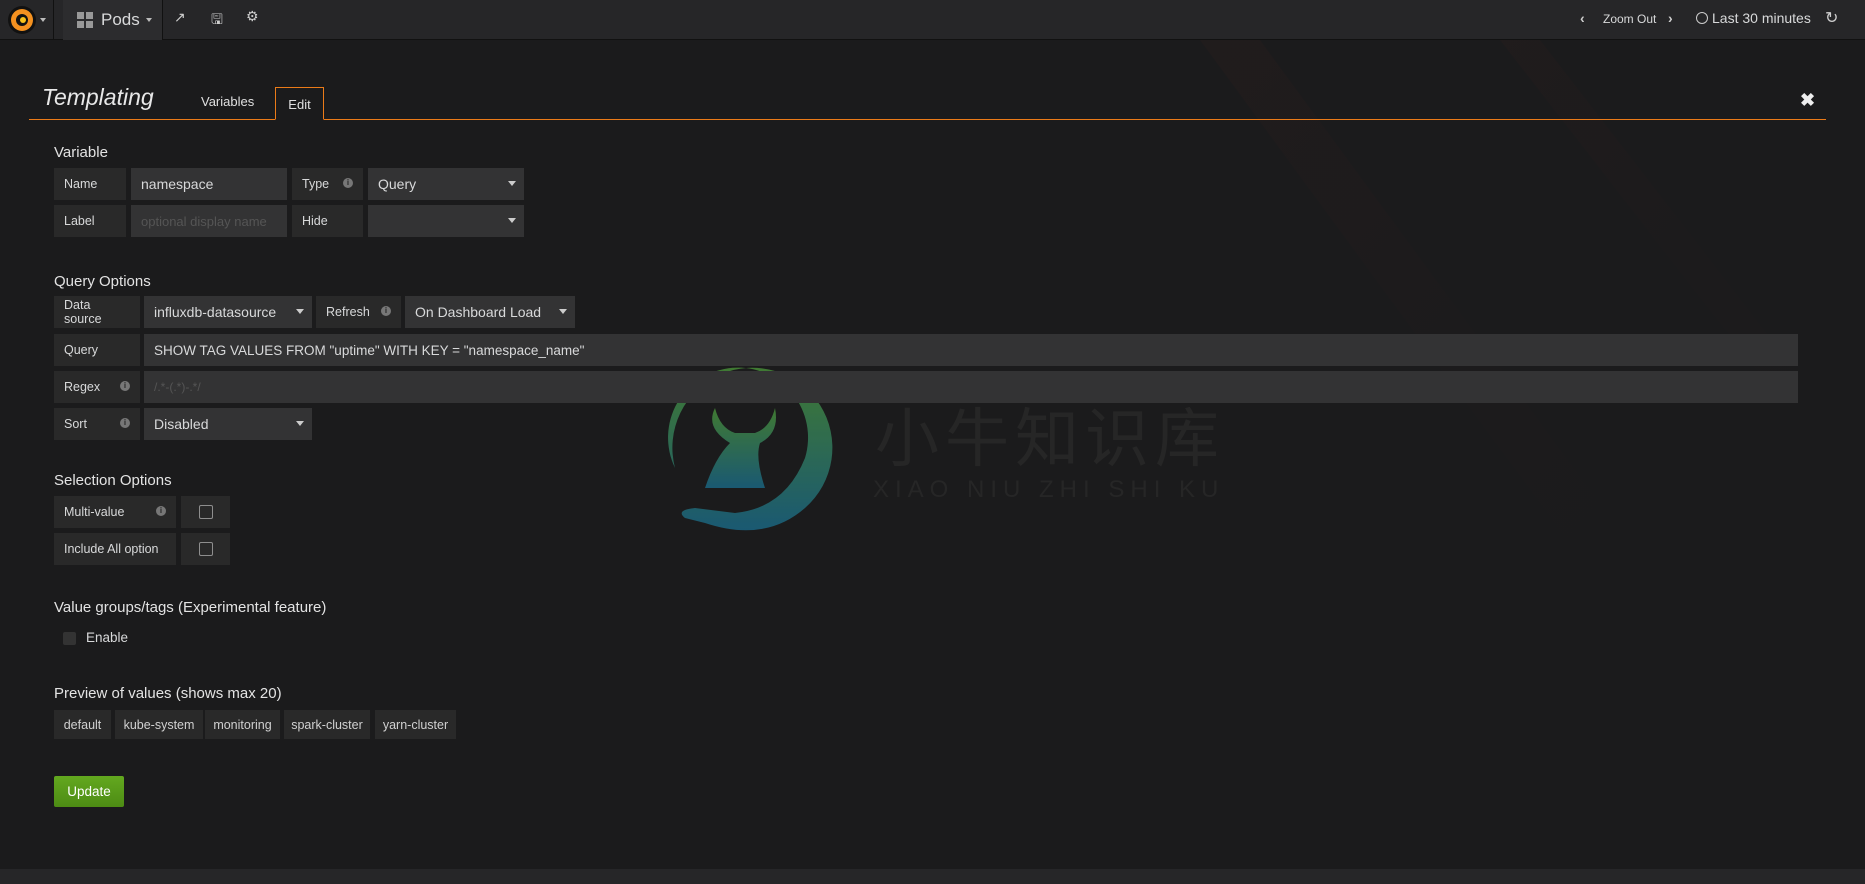  Describe the element at coordinates (69, 638) in the screenshot. I see `enable-checkbox` at that location.